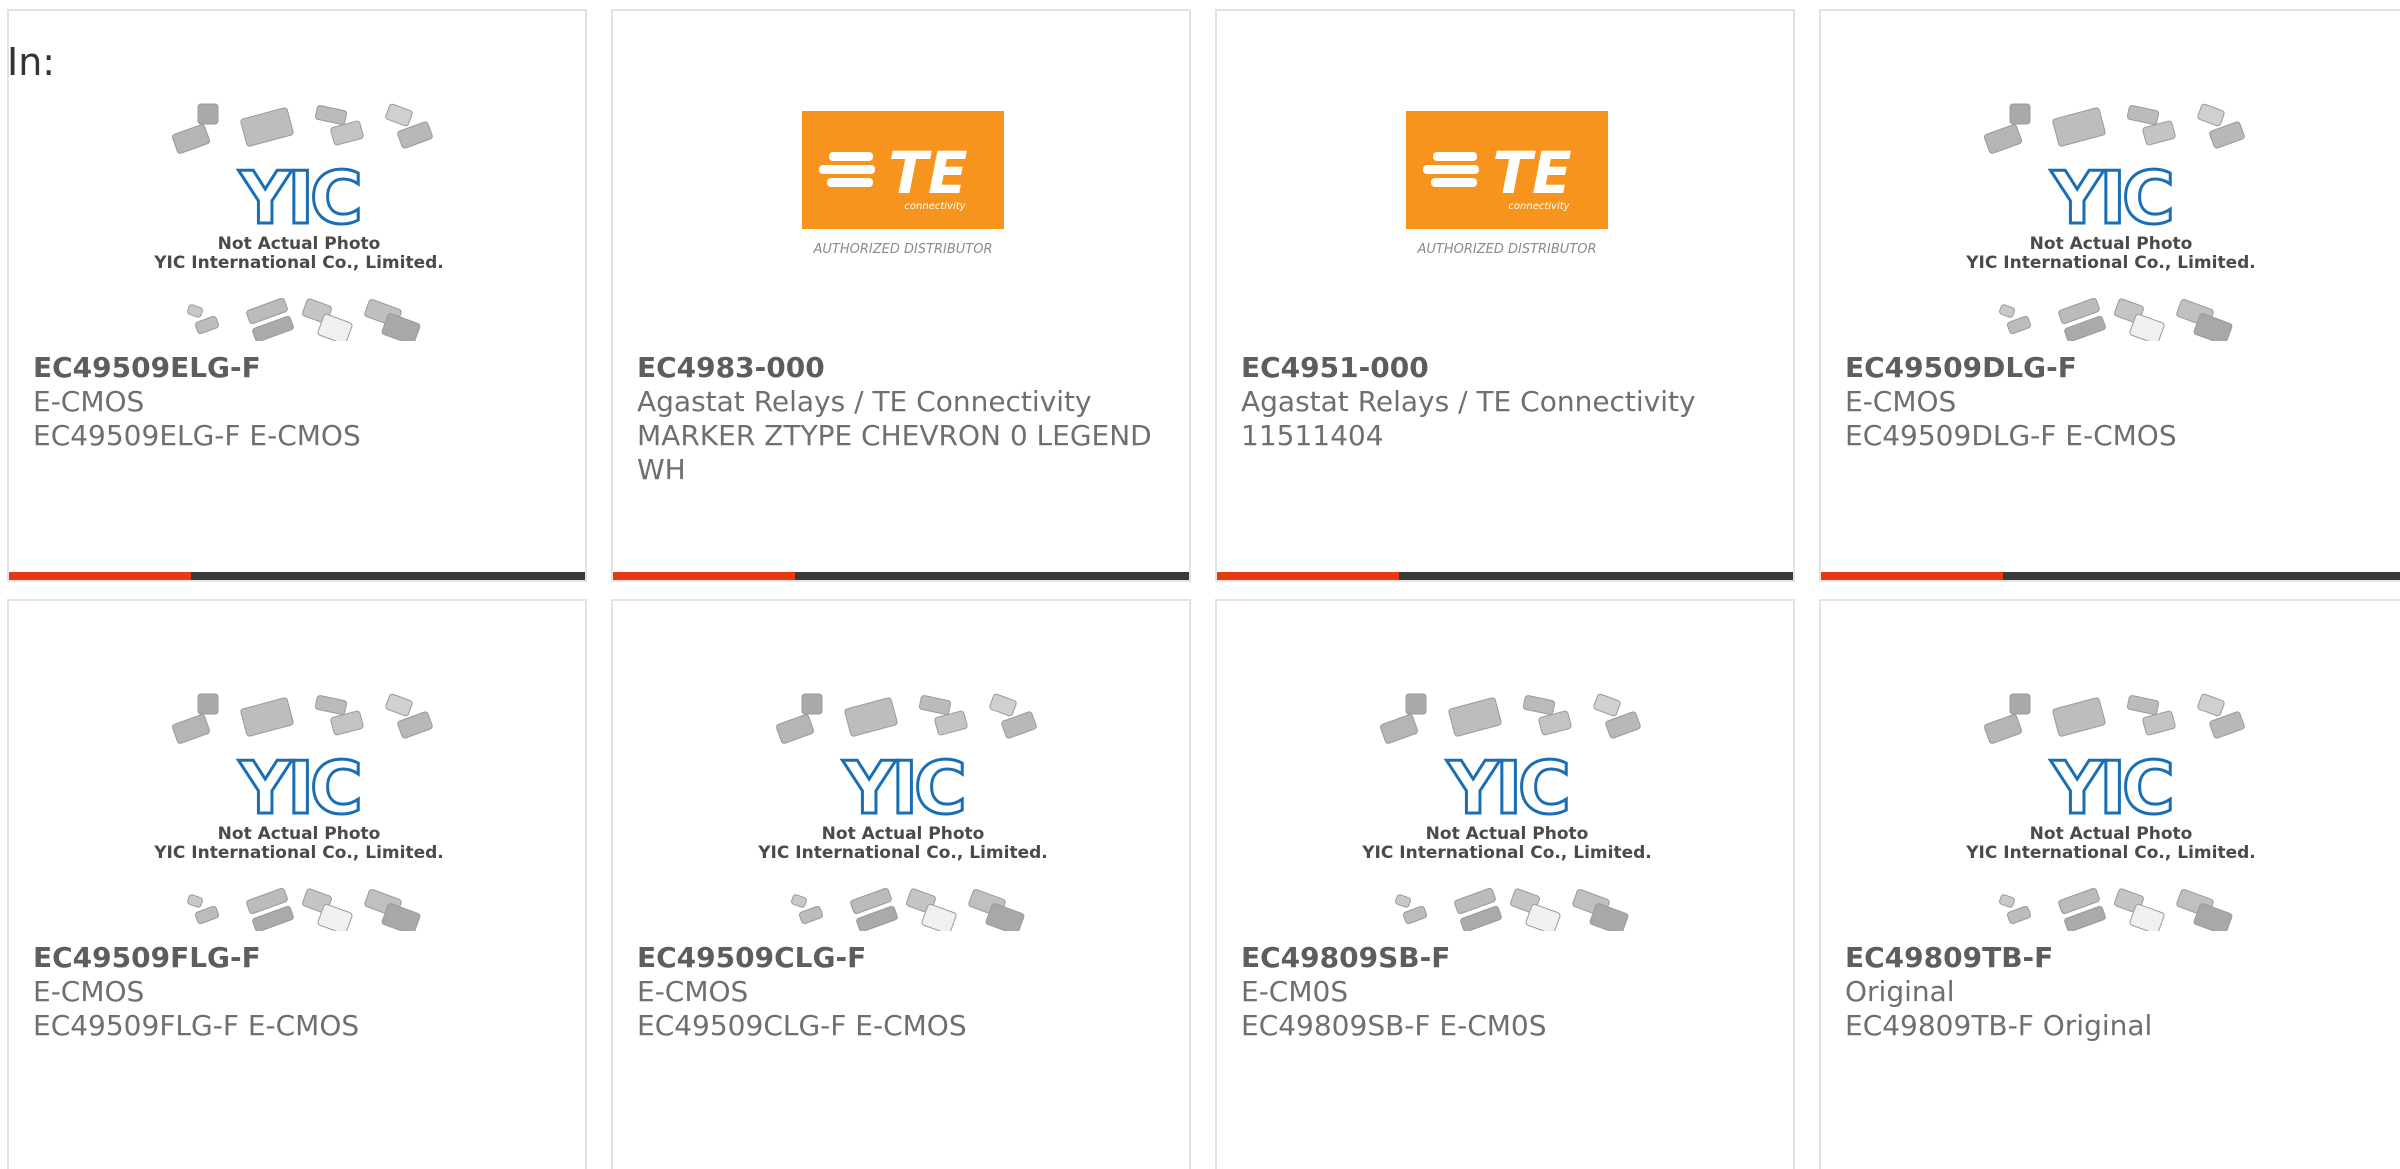  Describe the element at coordinates (902, 368) in the screenshot. I see `product-part-number: EC4983-000` at that location.